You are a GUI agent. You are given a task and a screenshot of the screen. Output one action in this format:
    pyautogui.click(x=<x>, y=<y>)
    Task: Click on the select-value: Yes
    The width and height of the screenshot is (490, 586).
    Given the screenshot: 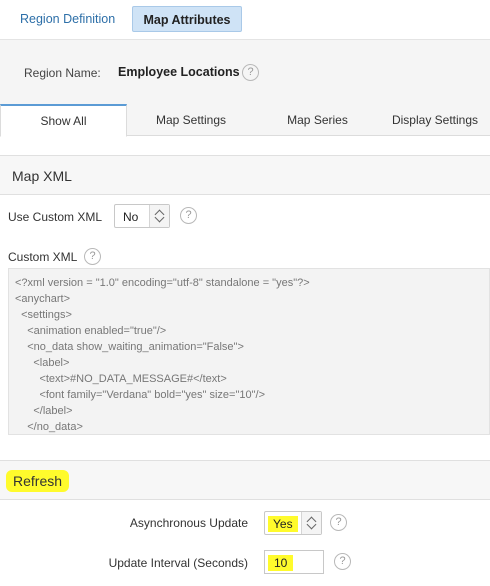 What is the action you would take?
    pyautogui.click(x=283, y=524)
    